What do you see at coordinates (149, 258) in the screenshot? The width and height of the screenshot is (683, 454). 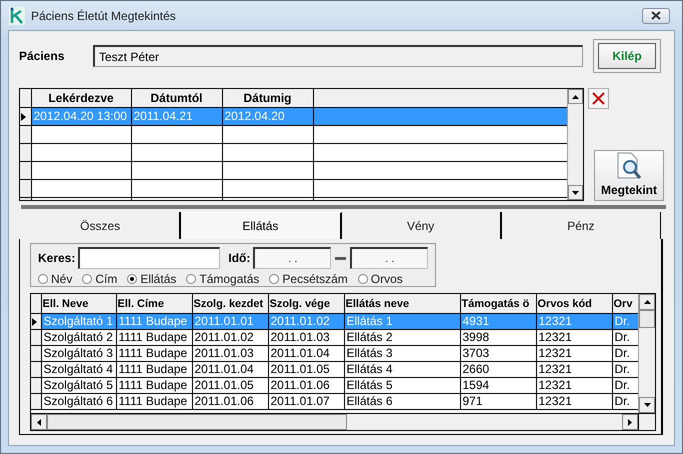 I see `search-field` at bounding box center [149, 258].